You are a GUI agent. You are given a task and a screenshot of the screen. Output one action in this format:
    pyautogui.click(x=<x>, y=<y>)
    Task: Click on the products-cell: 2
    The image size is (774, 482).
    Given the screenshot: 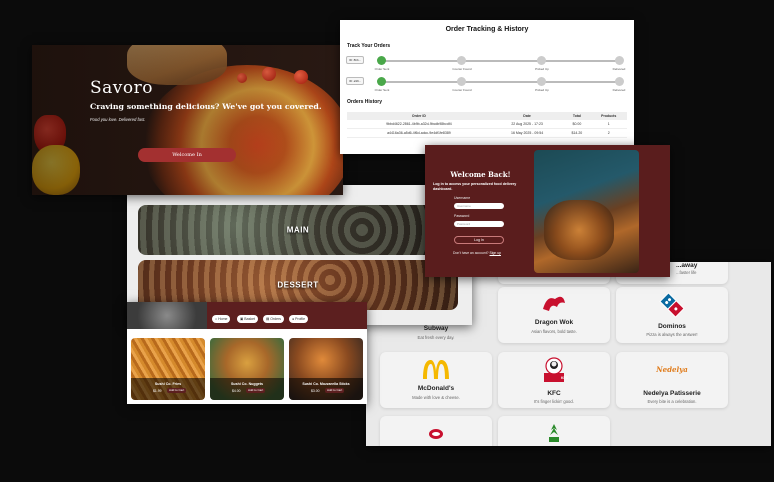 What is the action you would take?
    pyautogui.click(x=608, y=133)
    